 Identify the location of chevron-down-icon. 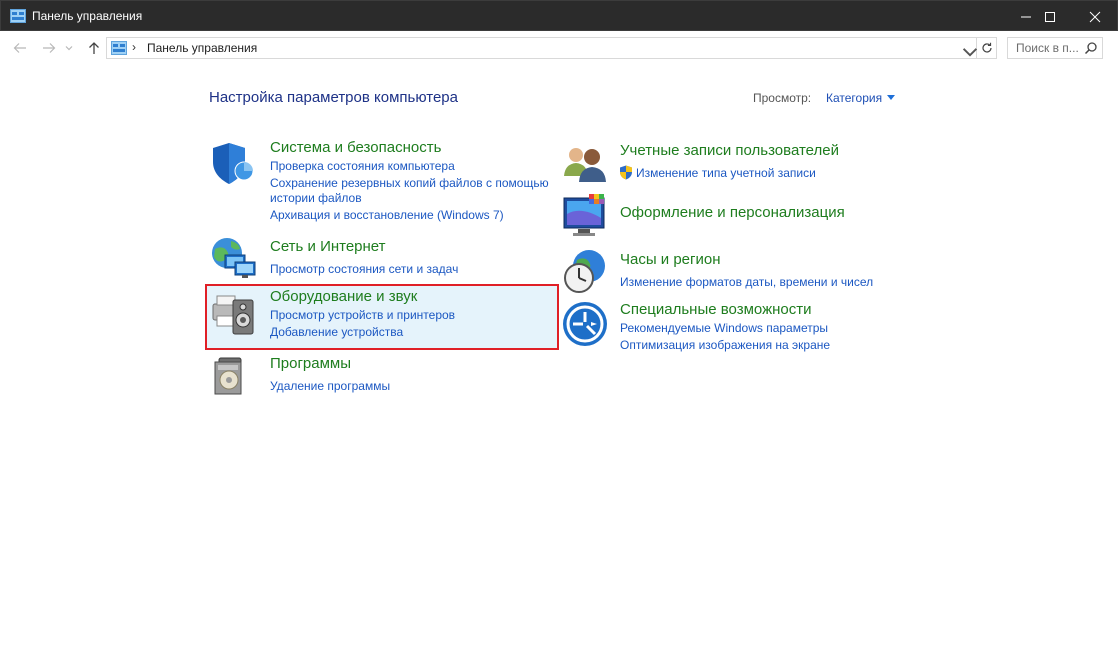
(69, 48).